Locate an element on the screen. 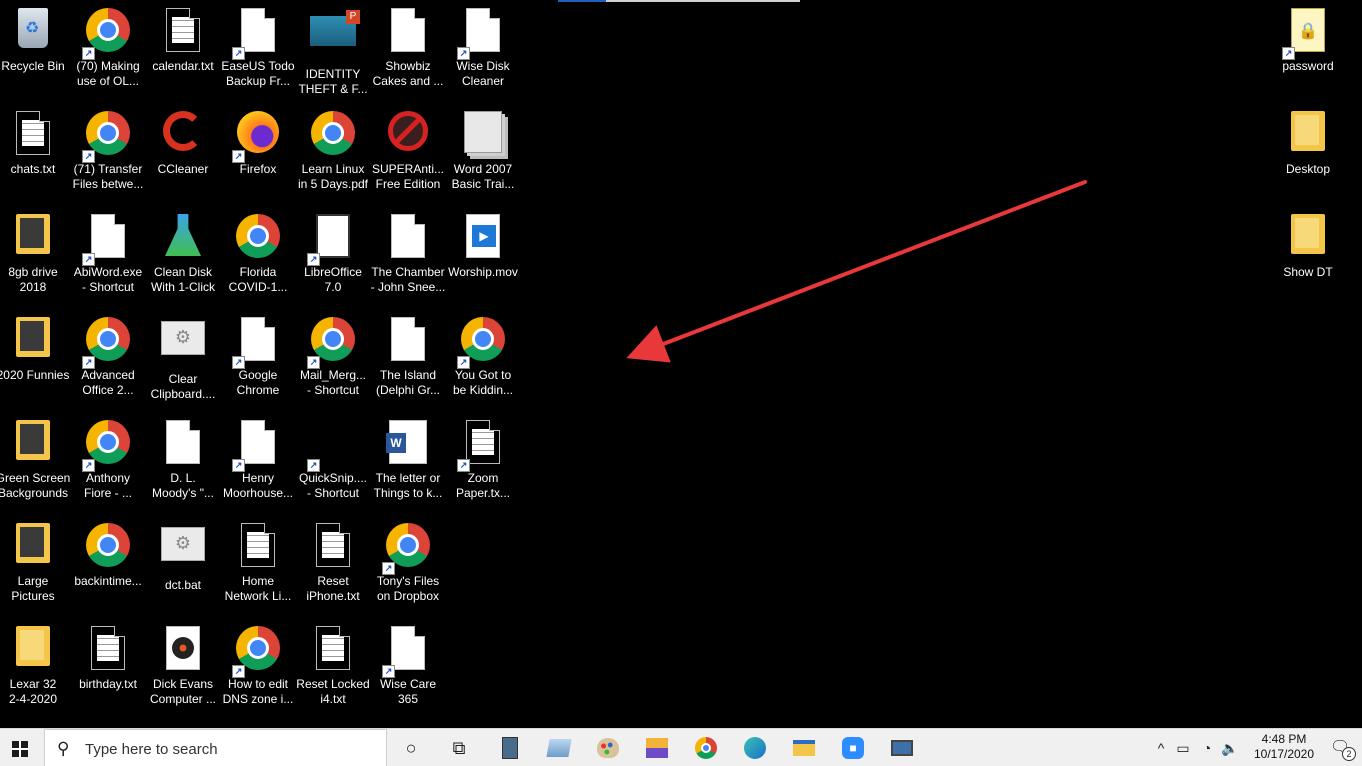 Image resolution: width=1362 pixels, height=766 pixels. desktop-icon-chats: chats.txt is located at coordinates (35, 157).